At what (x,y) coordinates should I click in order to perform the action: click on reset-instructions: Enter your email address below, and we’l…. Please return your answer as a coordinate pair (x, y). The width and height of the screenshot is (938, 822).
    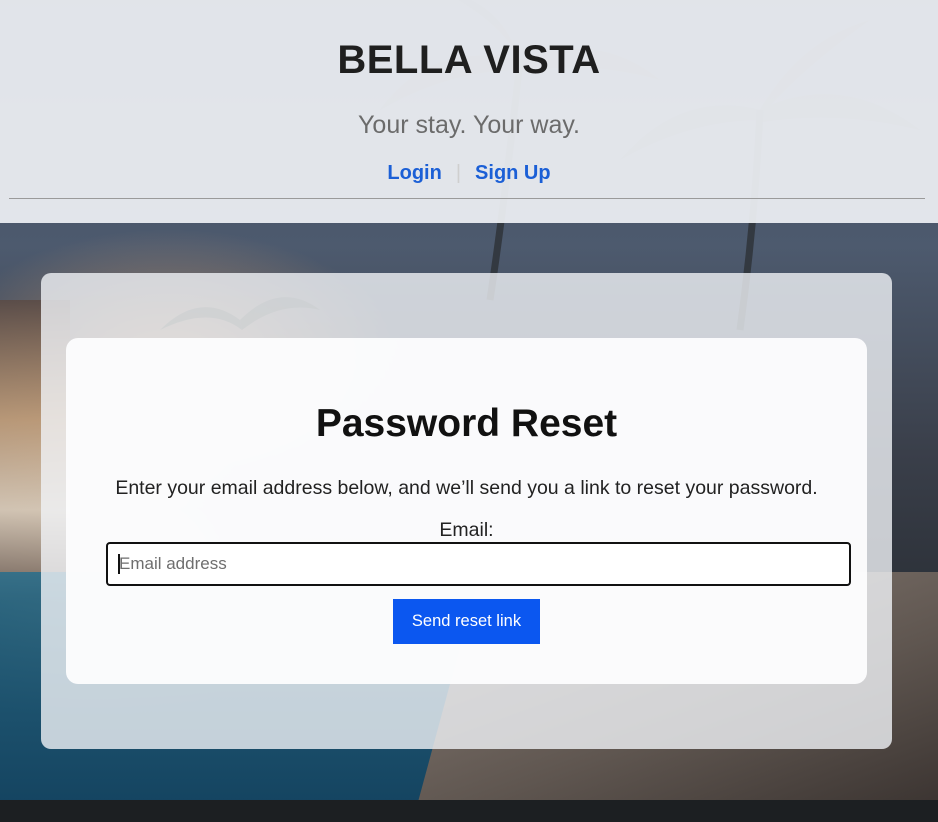
    Looking at the image, I should click on (466, 488).